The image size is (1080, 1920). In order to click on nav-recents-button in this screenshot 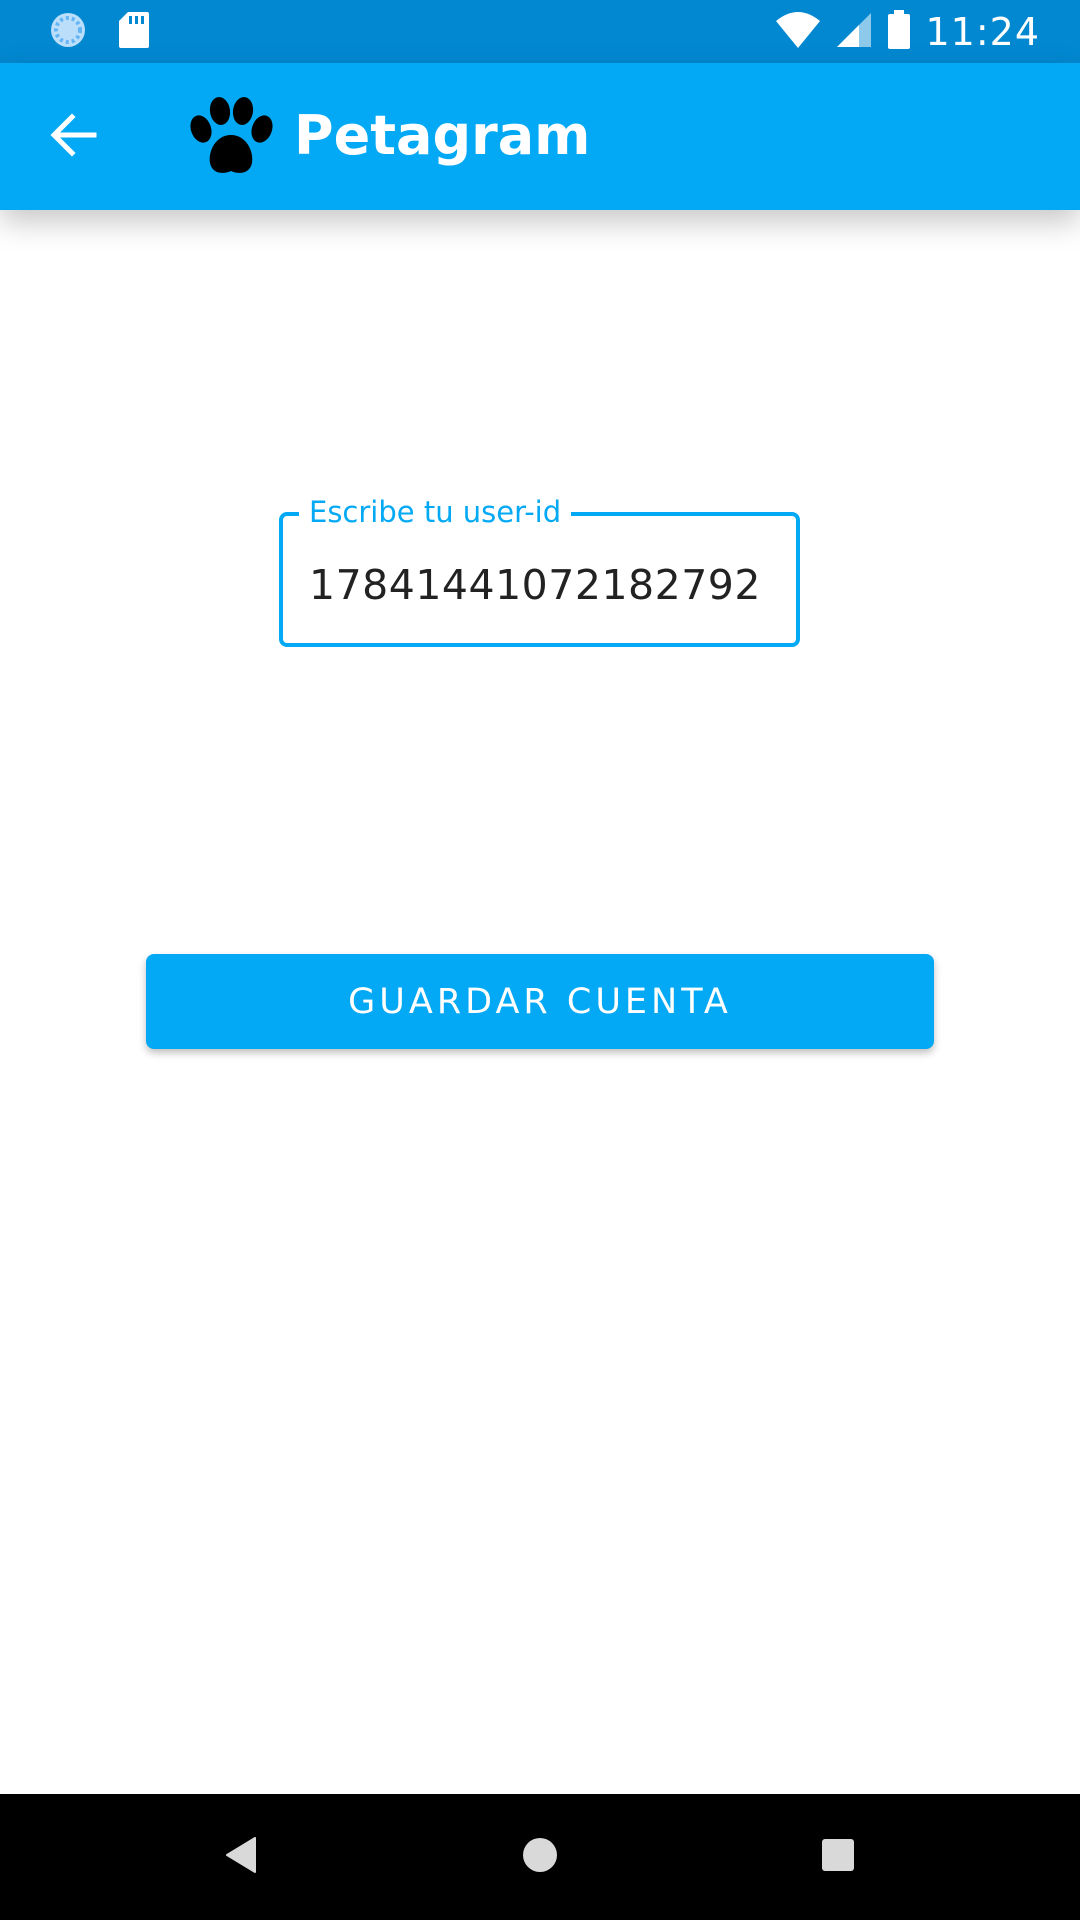, I will do `click(838, 1857)`.